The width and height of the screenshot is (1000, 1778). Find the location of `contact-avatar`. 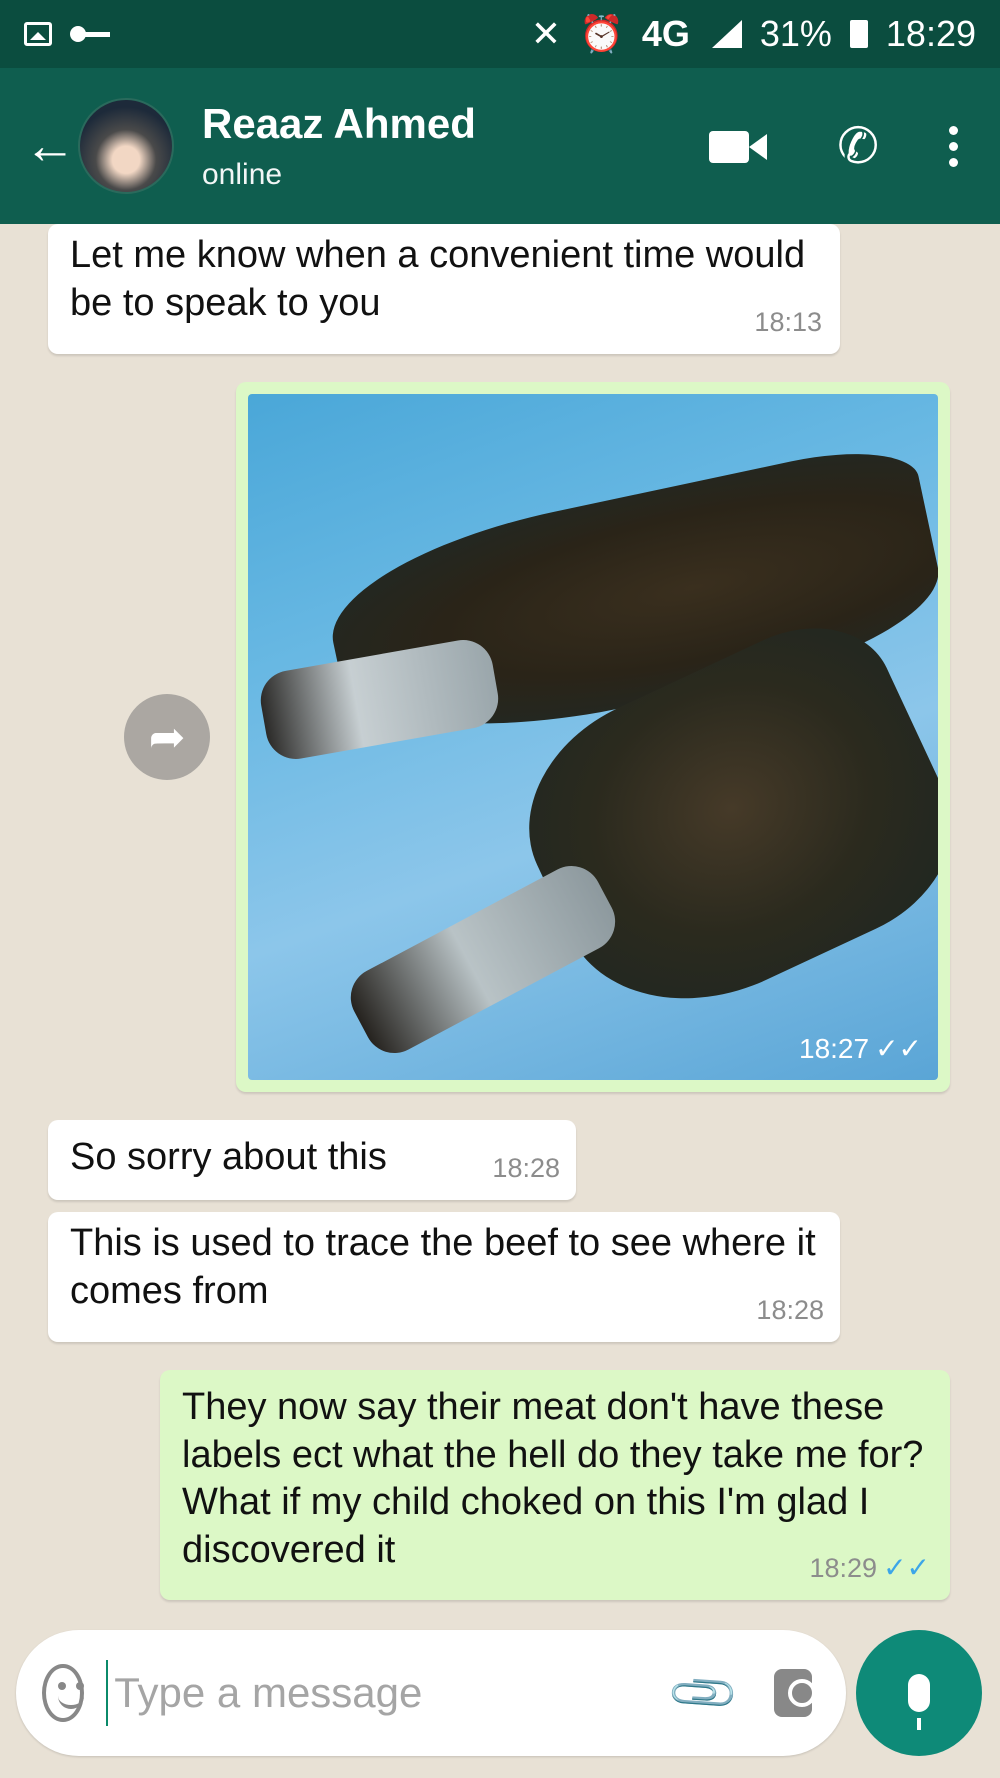

contact-avatar is located at coordinates (126, 146).